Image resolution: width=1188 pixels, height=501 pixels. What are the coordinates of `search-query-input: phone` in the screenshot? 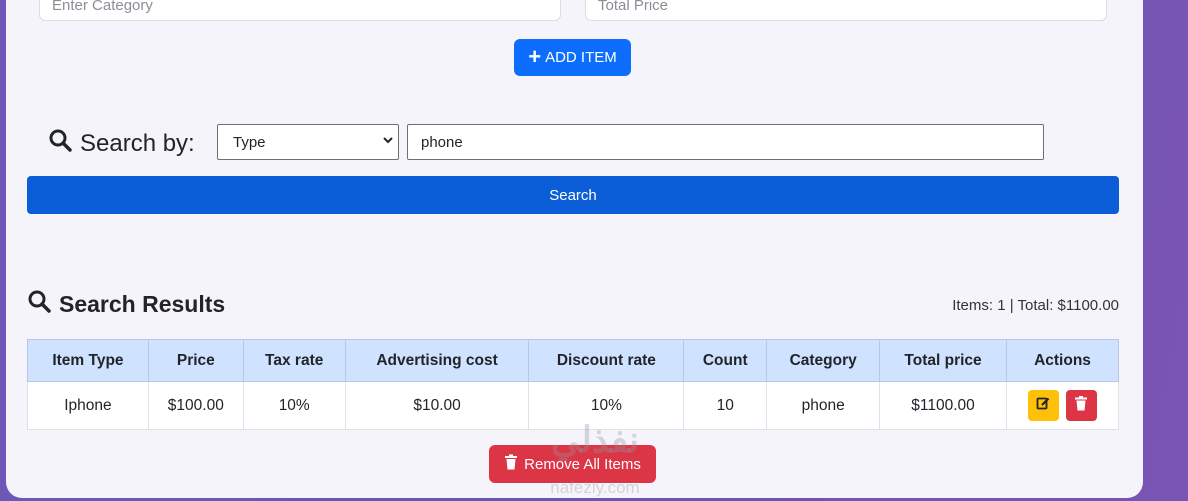 It's located at (725, 142).